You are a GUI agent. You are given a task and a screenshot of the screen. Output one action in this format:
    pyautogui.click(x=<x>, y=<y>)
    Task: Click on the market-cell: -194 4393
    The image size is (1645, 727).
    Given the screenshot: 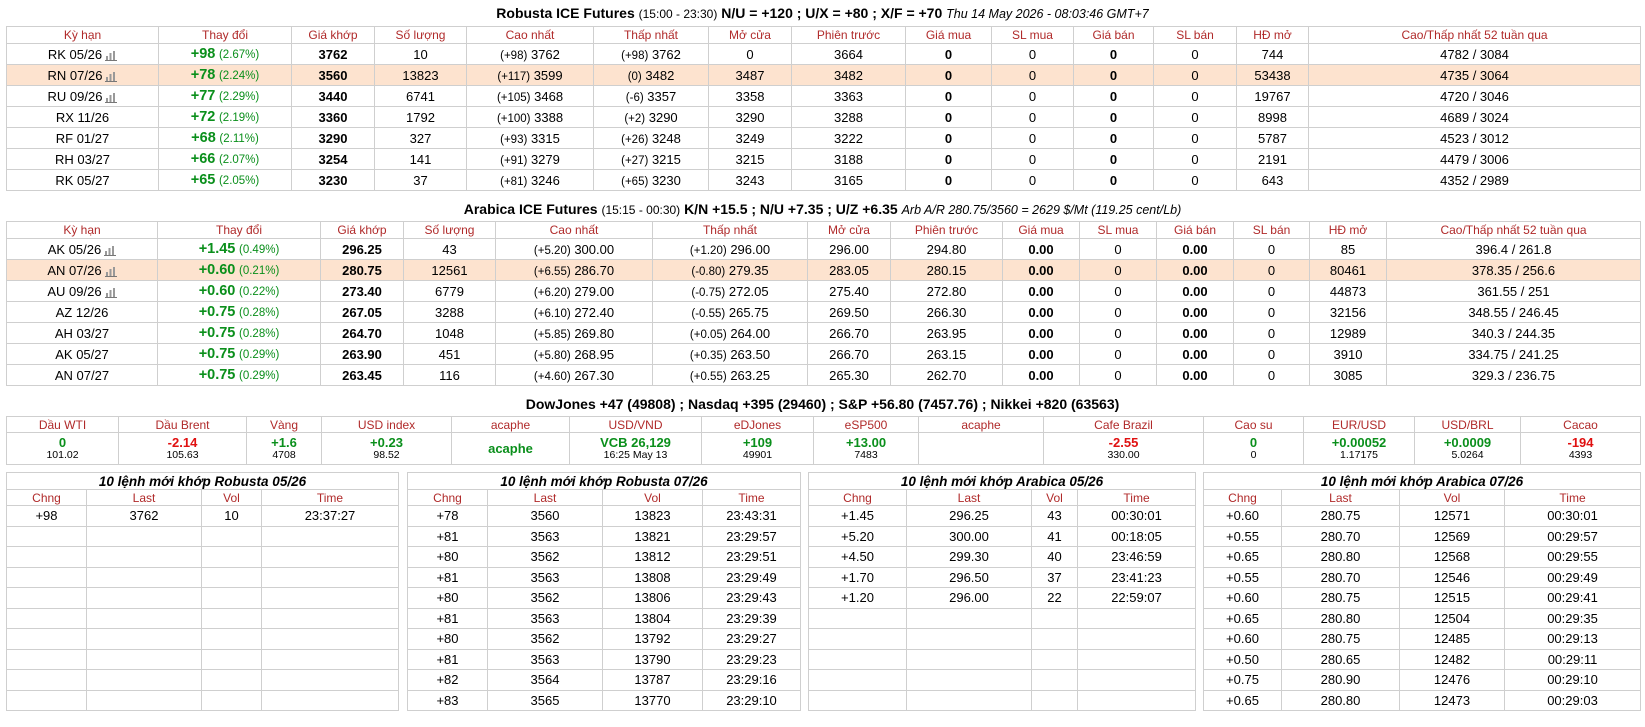 What is the action you would take?
    pyautogui.click(x=1580, y=448)
    